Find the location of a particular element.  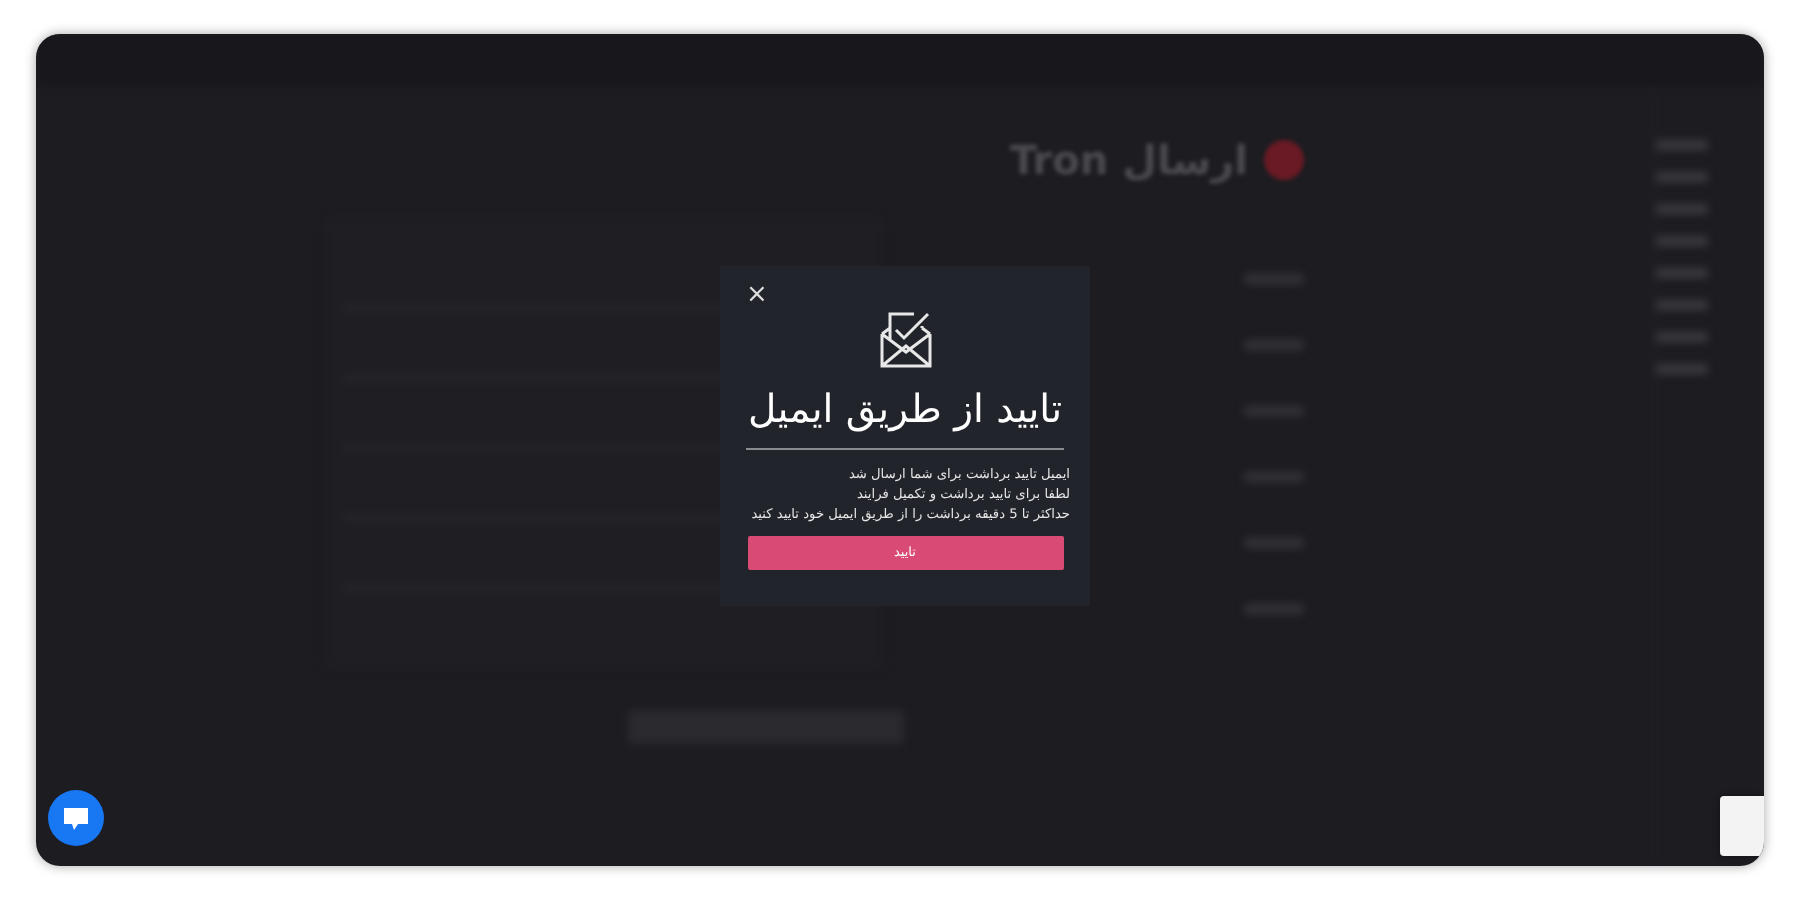

coin-icon is located at coordinates (1284, 160).